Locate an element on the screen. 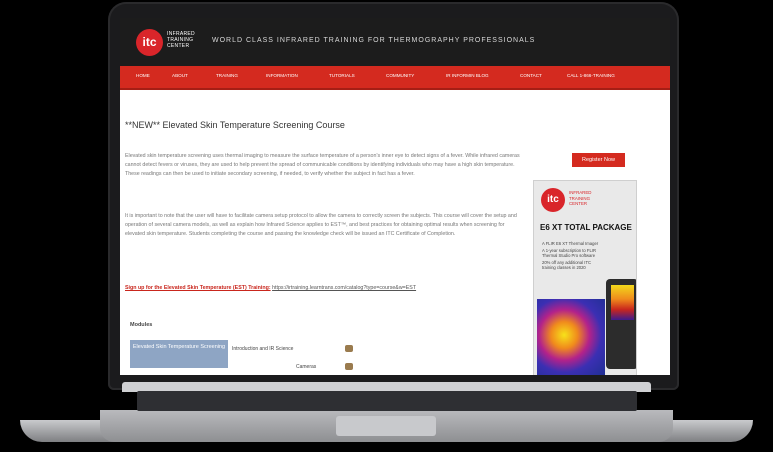 The image size is (773, 452). nav-home: HOME is located at coordinates (143, 75).